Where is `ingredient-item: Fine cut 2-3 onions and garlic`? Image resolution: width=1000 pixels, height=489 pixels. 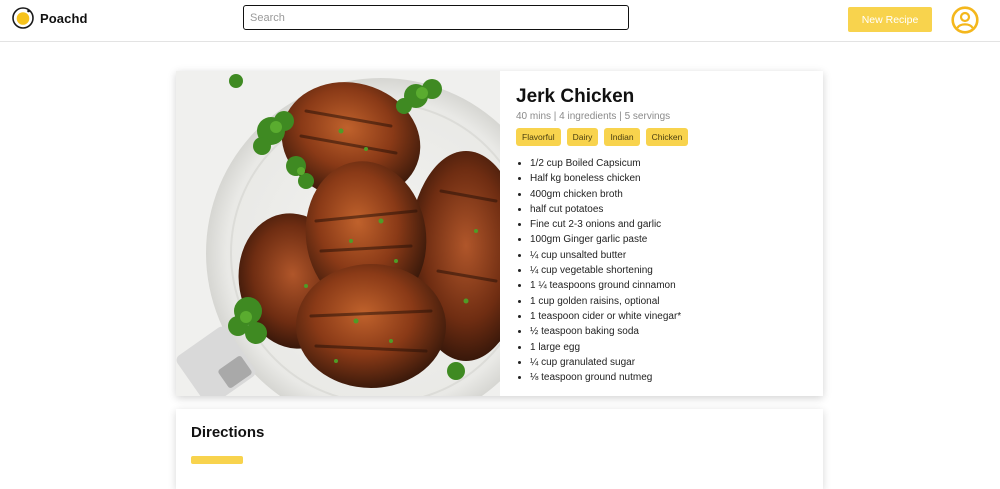 ingredient-item: Fine cut 2-3 onions and garlic is located at coordinates (673, 224).